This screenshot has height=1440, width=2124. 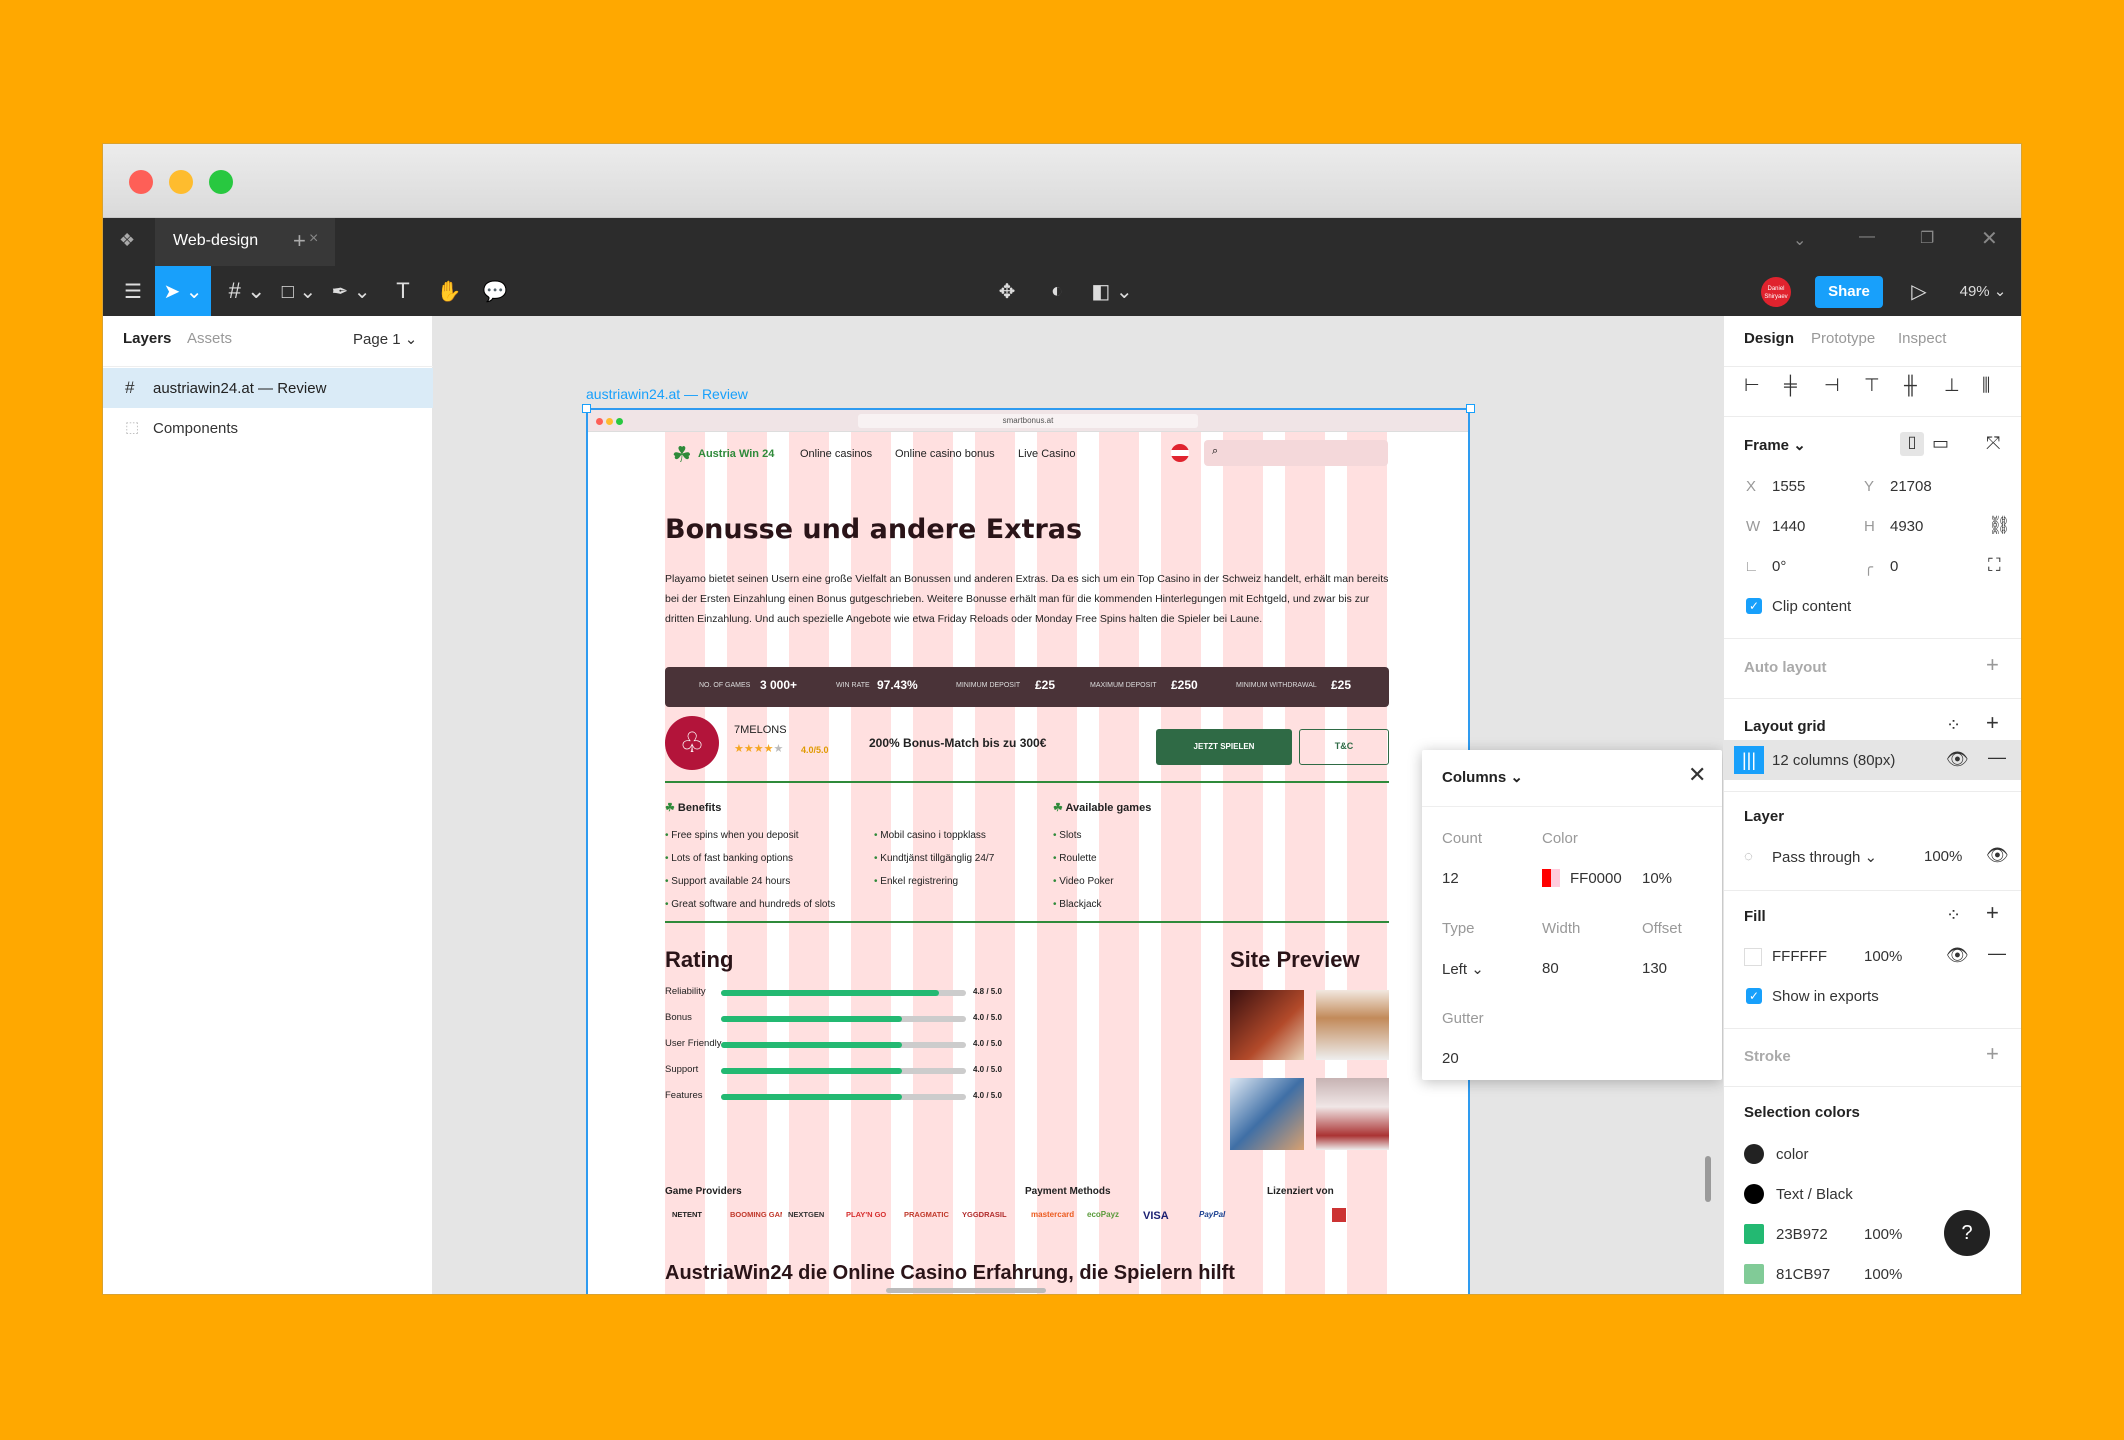 I want to click on share-button: Share, so click(x=1849, y=292).